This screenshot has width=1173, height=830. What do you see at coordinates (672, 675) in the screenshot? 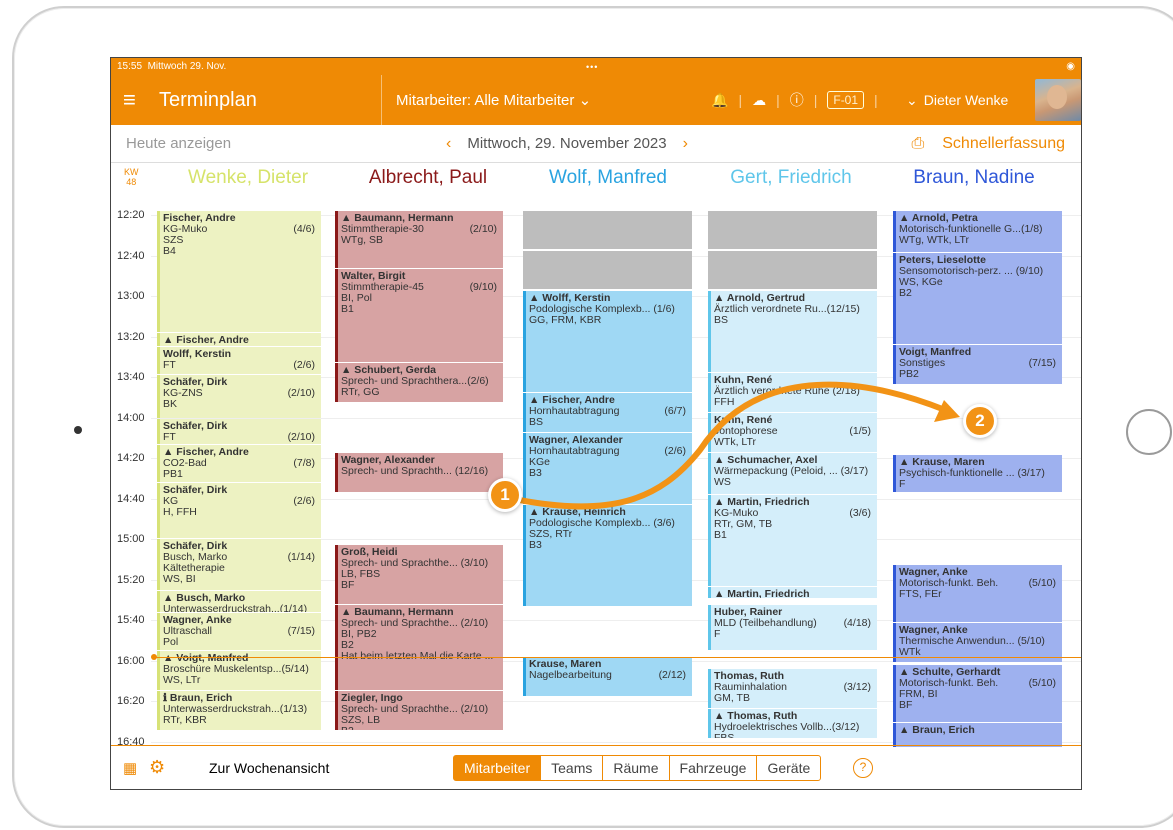
I see `session-count: (2/12)` at bounding box center [672, 675].